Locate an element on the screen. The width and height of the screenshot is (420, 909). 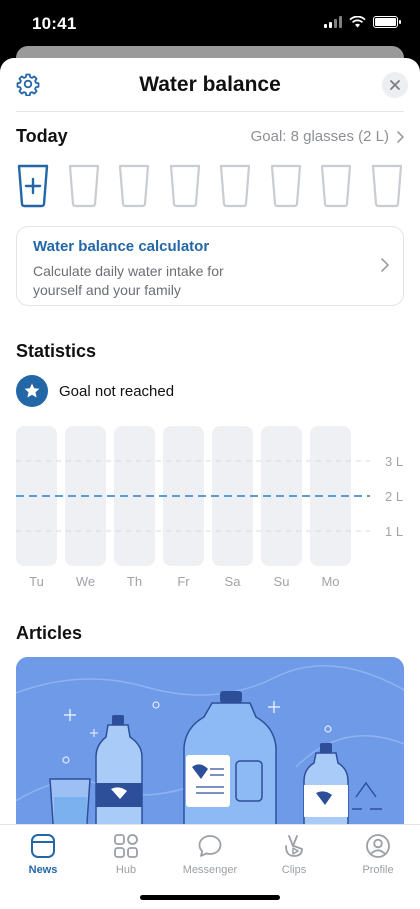
tab-news: News is located at coordinates (43, 854).